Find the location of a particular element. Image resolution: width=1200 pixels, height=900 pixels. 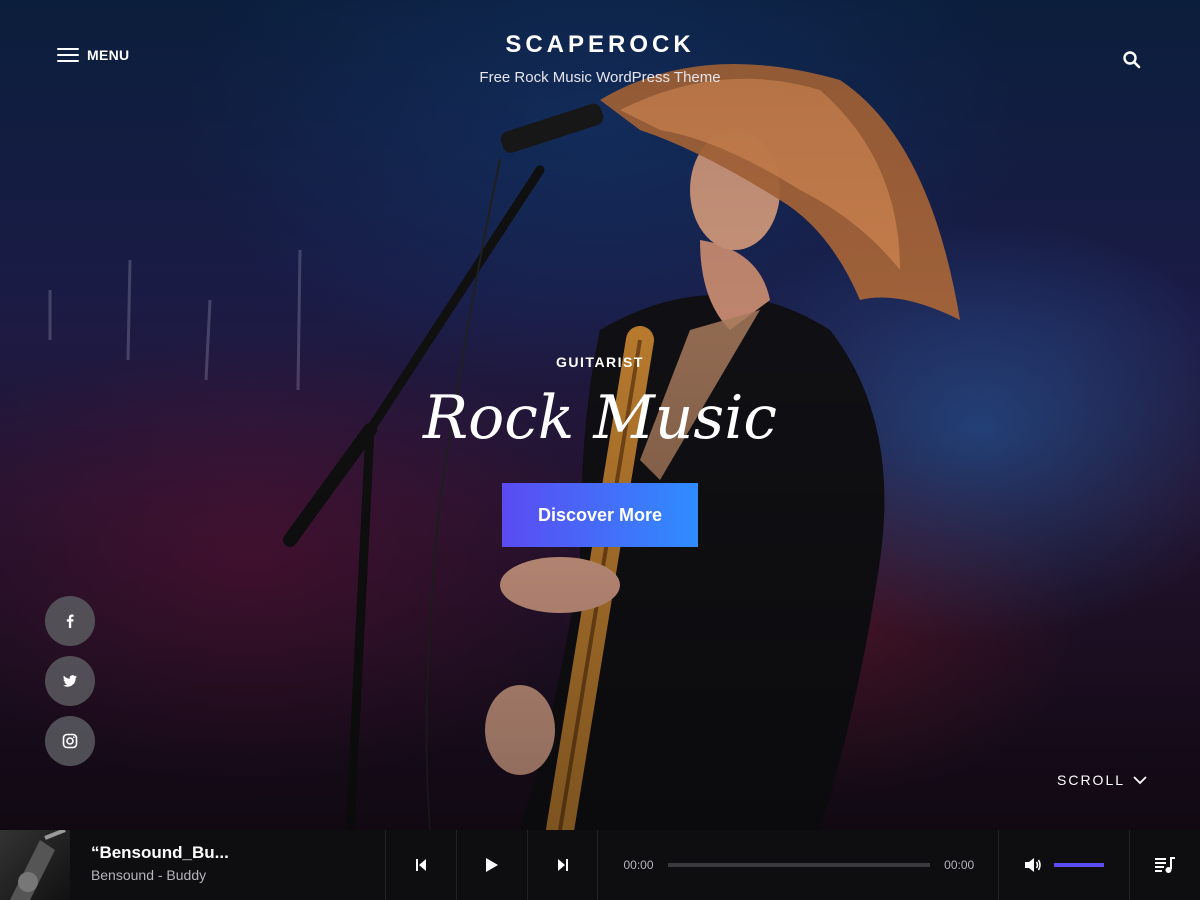

scroll-indicator: SCROLL is located at coordinates (1102, 780).